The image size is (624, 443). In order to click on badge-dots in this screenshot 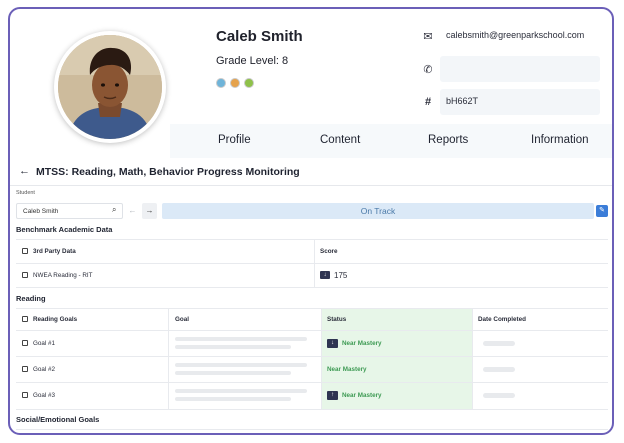, I will do `click(235, 83)`.